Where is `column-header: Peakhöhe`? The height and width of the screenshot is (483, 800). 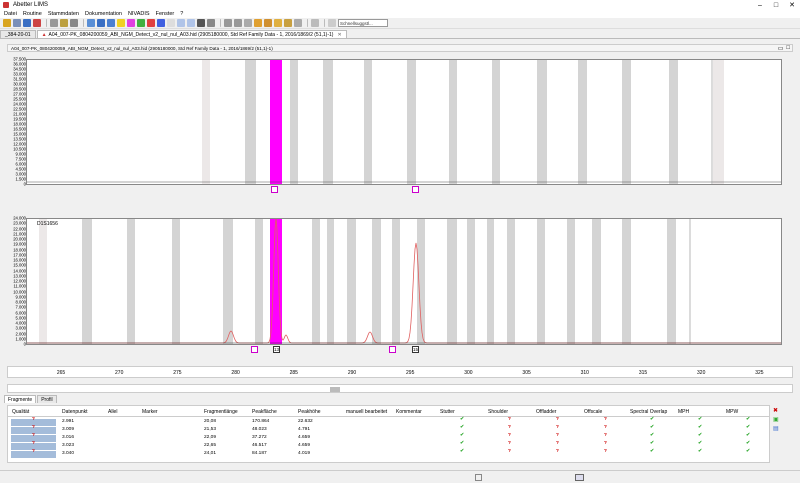
column-header: Peakhöhe is located at coordinates (309, 412).